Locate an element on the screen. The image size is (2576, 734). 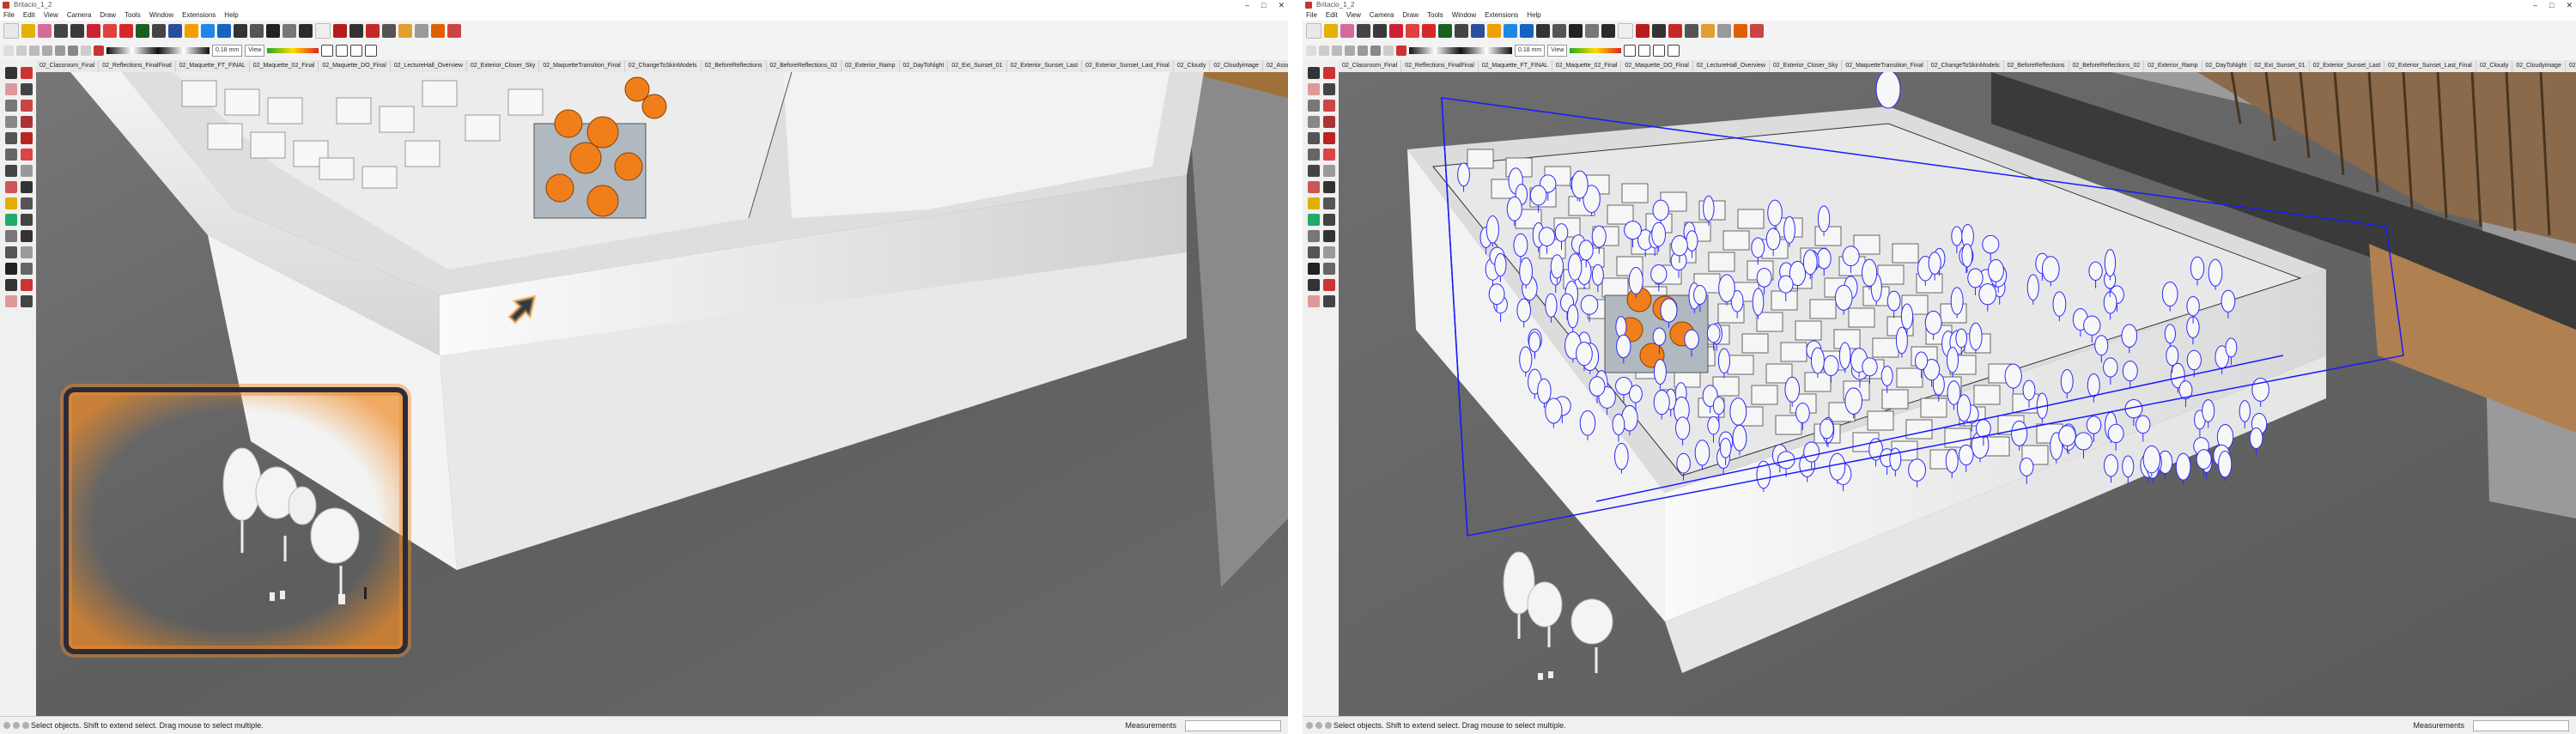
timeline-strip is located at coordinates (158, 50).